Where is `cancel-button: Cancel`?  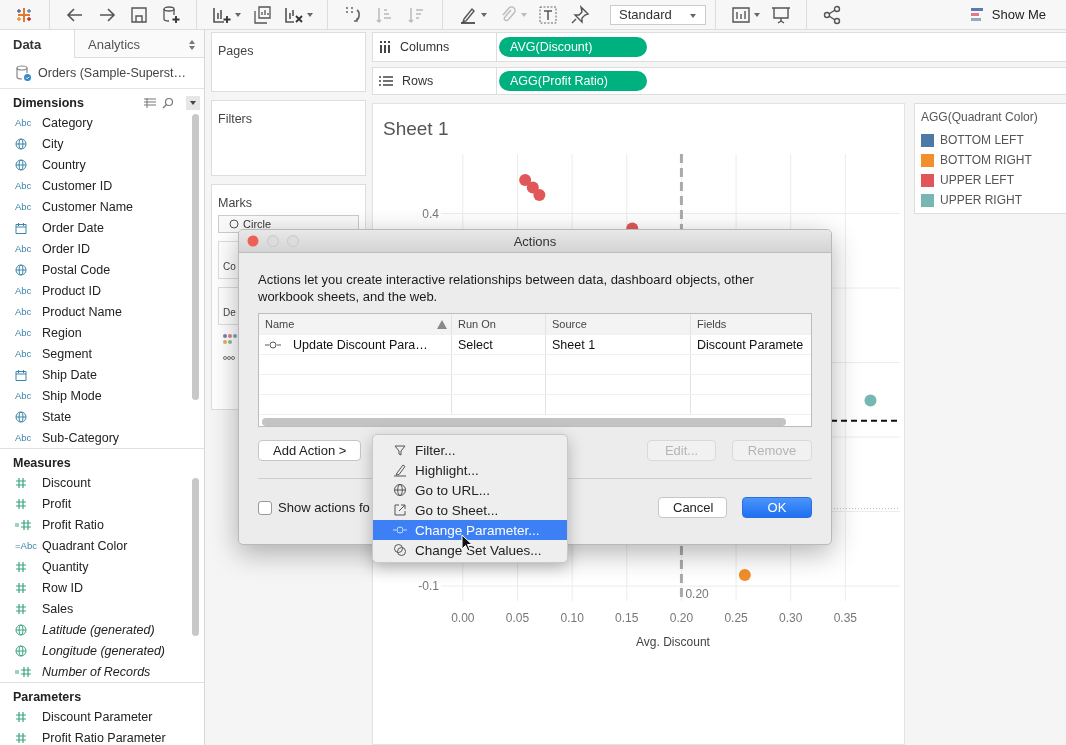 cancel-button: Cancel is located at coordinates (692, 507).